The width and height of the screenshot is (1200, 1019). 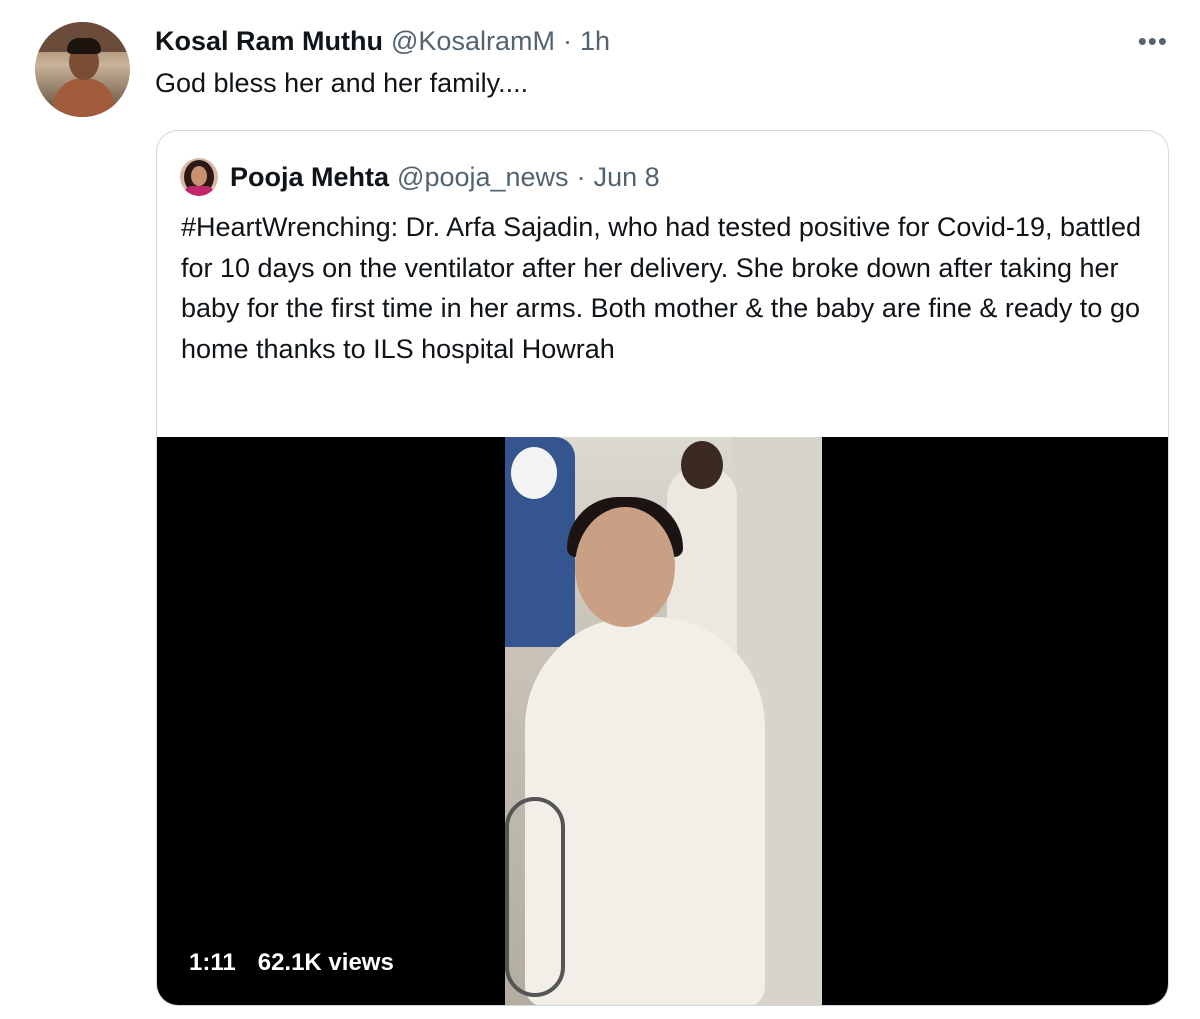 I want to click on tweet-header: Kosal Ram Muthu @KosalramM · 1h, so click(x=382, y=41).